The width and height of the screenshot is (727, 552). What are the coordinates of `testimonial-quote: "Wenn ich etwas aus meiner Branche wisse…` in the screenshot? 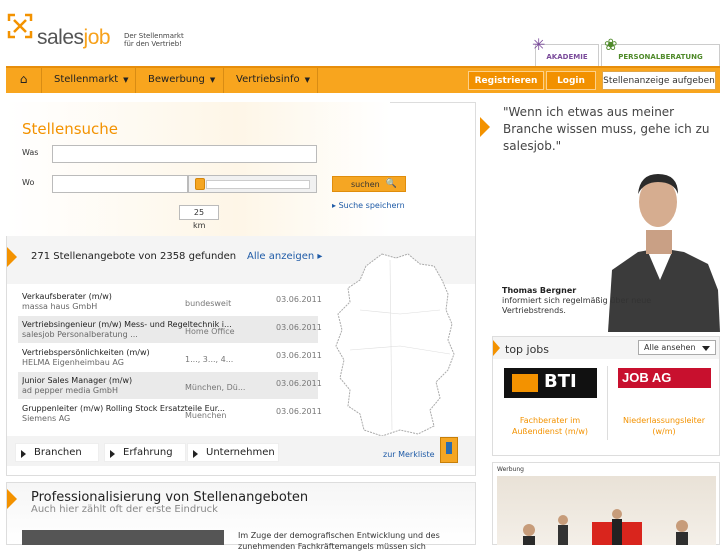 It's located at (606, 129).